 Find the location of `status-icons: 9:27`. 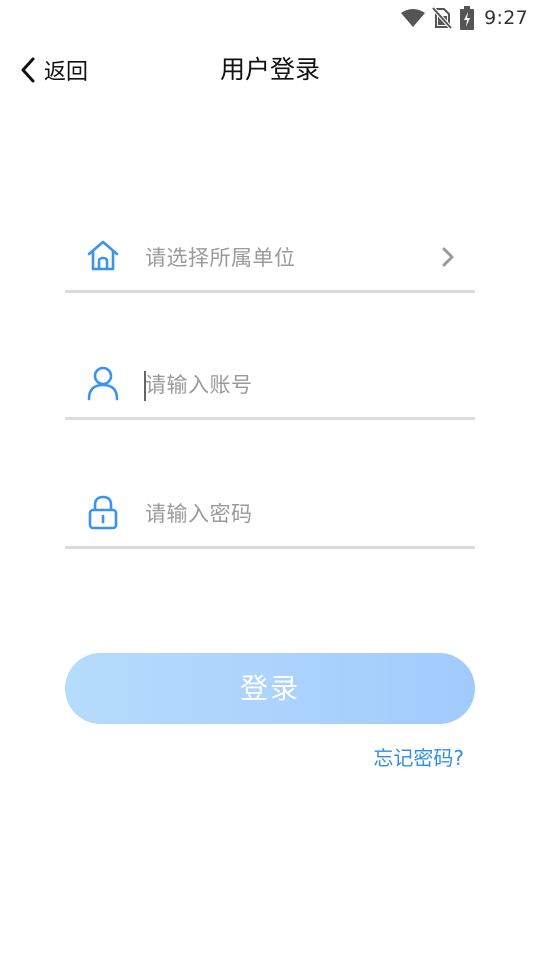

status-icons: 9:27 is located at coordinates (464, 18).